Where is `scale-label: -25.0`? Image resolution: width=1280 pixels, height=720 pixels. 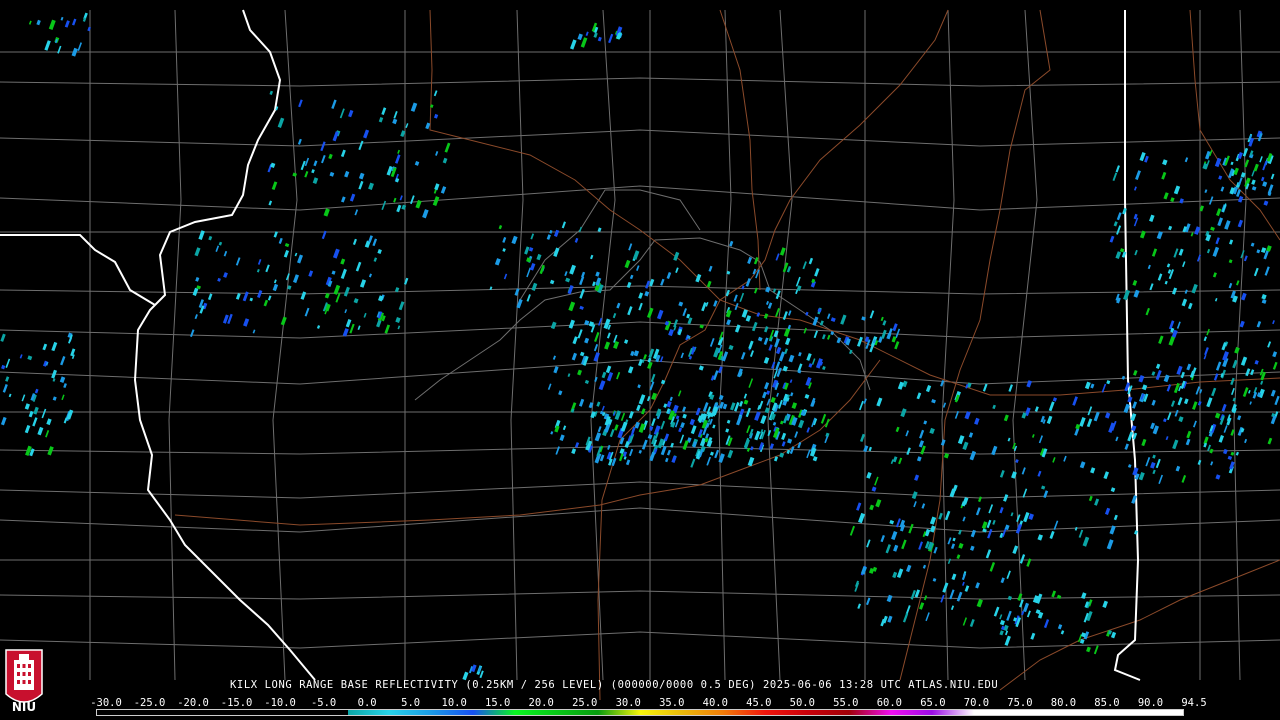
scale-label: -25.0 is located at coordinates (149, 703).